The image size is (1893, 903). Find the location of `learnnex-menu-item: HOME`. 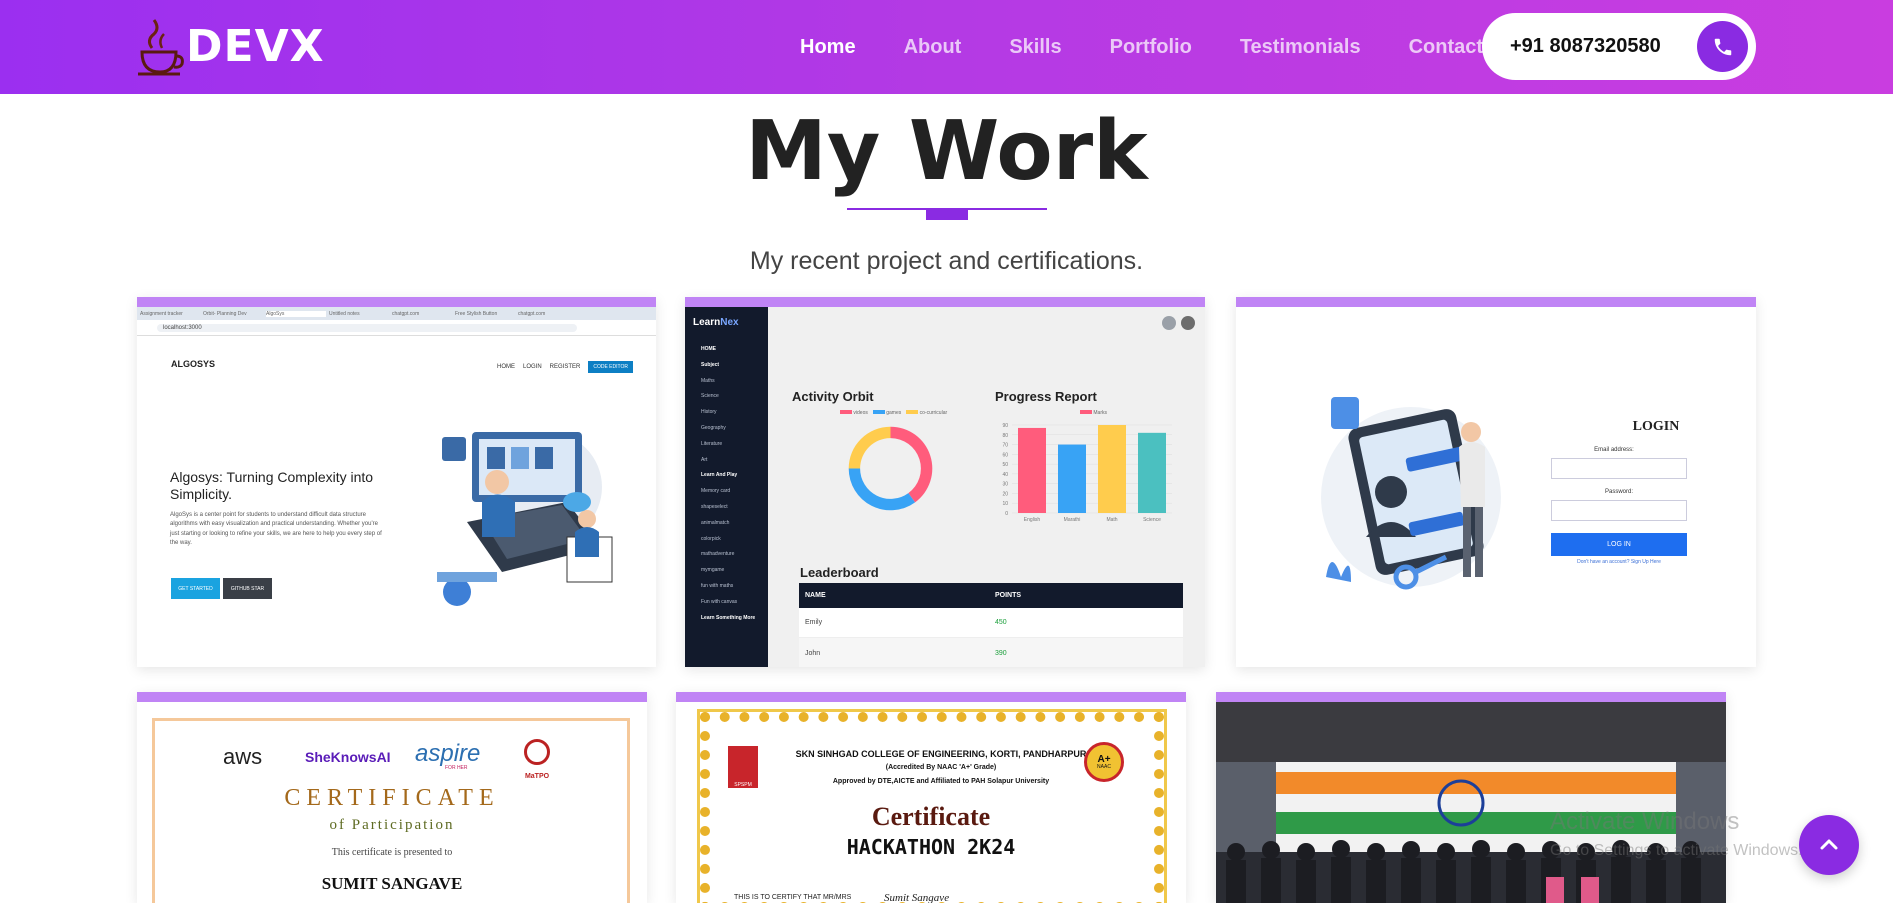

learnnex-menu-item: HOME is located at coordinates (708, 349).